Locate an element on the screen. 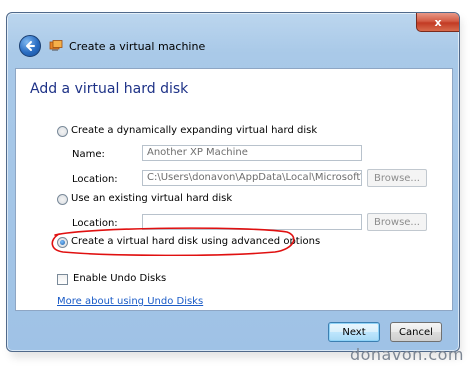  back-button is located at coordinates (30, 46).